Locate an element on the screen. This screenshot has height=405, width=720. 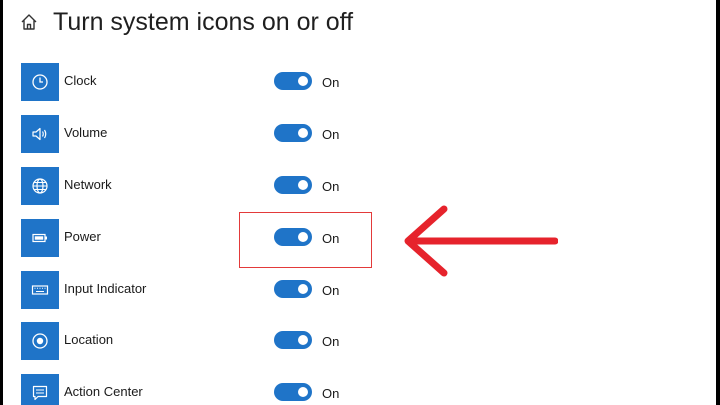
clock-toggle is located at coordinates (293, 81).